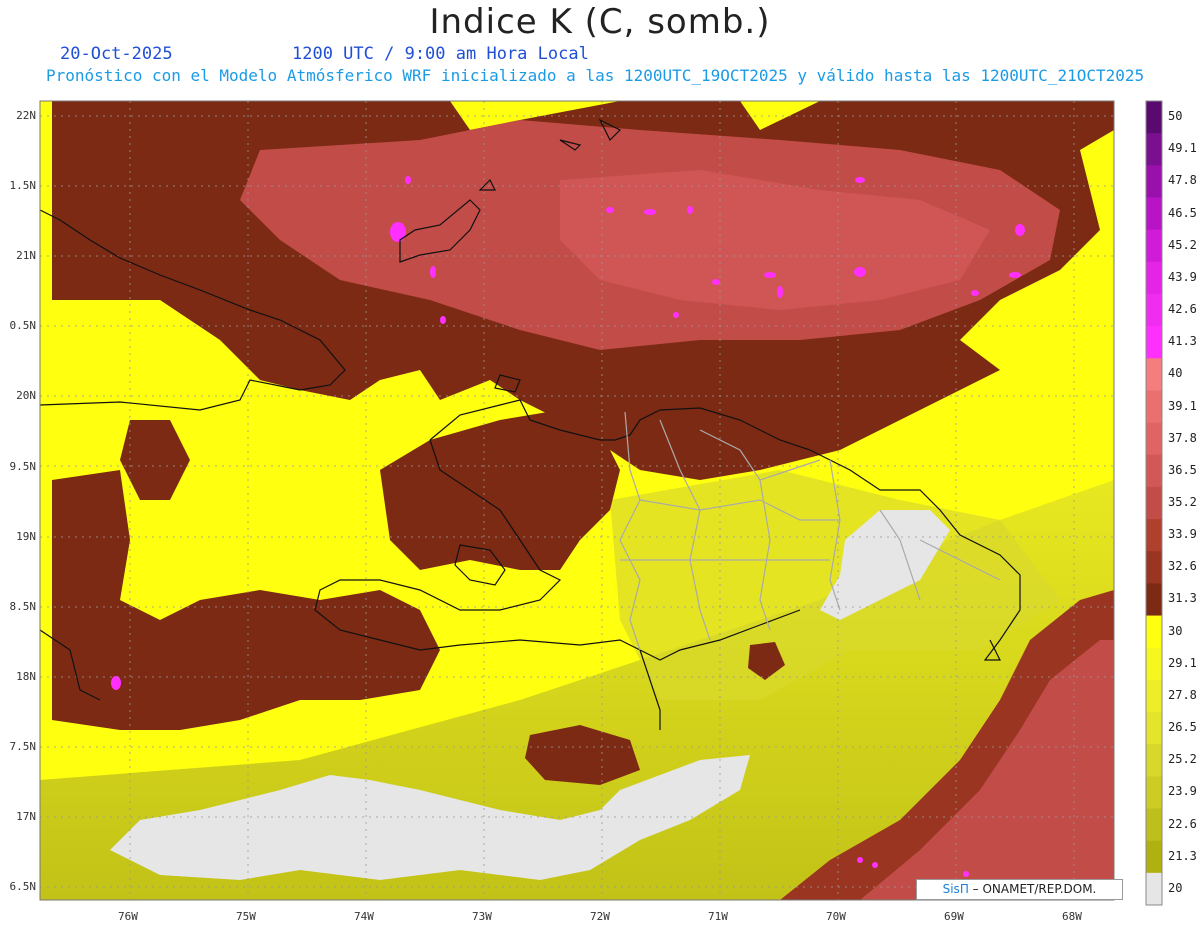 Image resolution: width=1200 pixels, height=927 pixels. I want to click on lon-label: 73W, so click(482, 916).